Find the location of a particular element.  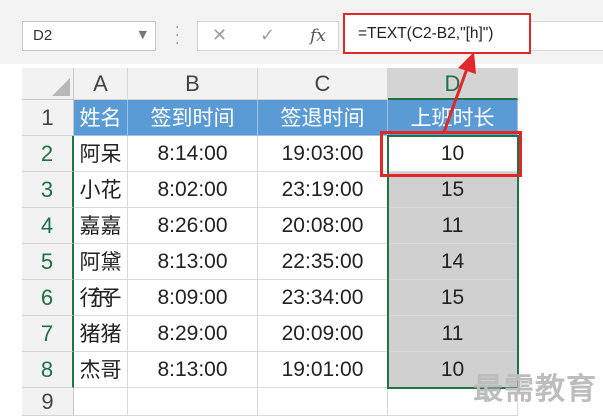

column-header-c: C is located at coordinates (323, 84).